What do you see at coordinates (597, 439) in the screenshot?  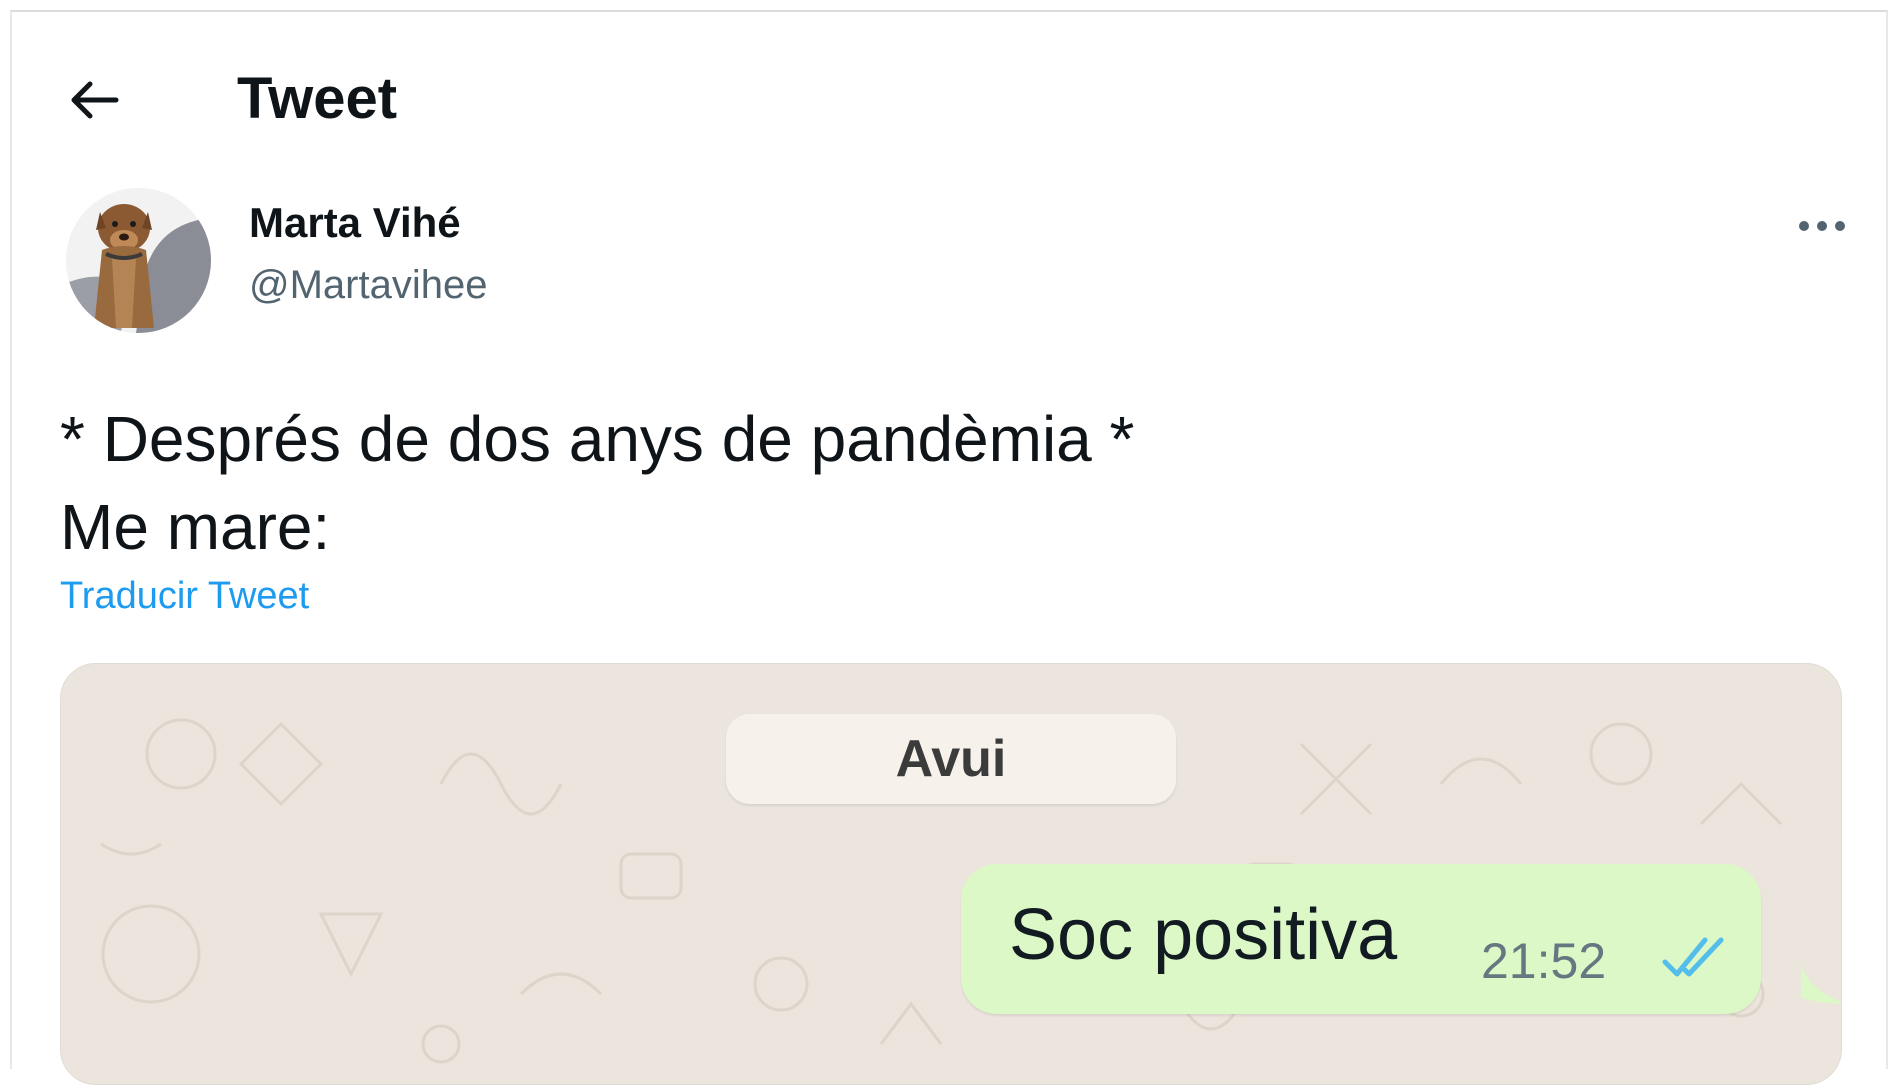 I see `tweet-line: * Després de dos anys de pandèmia *` at bounding box center [597, 439].